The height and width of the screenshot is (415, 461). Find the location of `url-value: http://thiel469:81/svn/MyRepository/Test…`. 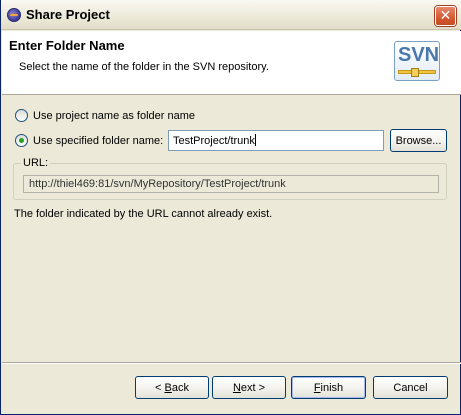

url-value: http://thiel469:81/svn/MyRepository/Test… is located at coordinates (157, 184).